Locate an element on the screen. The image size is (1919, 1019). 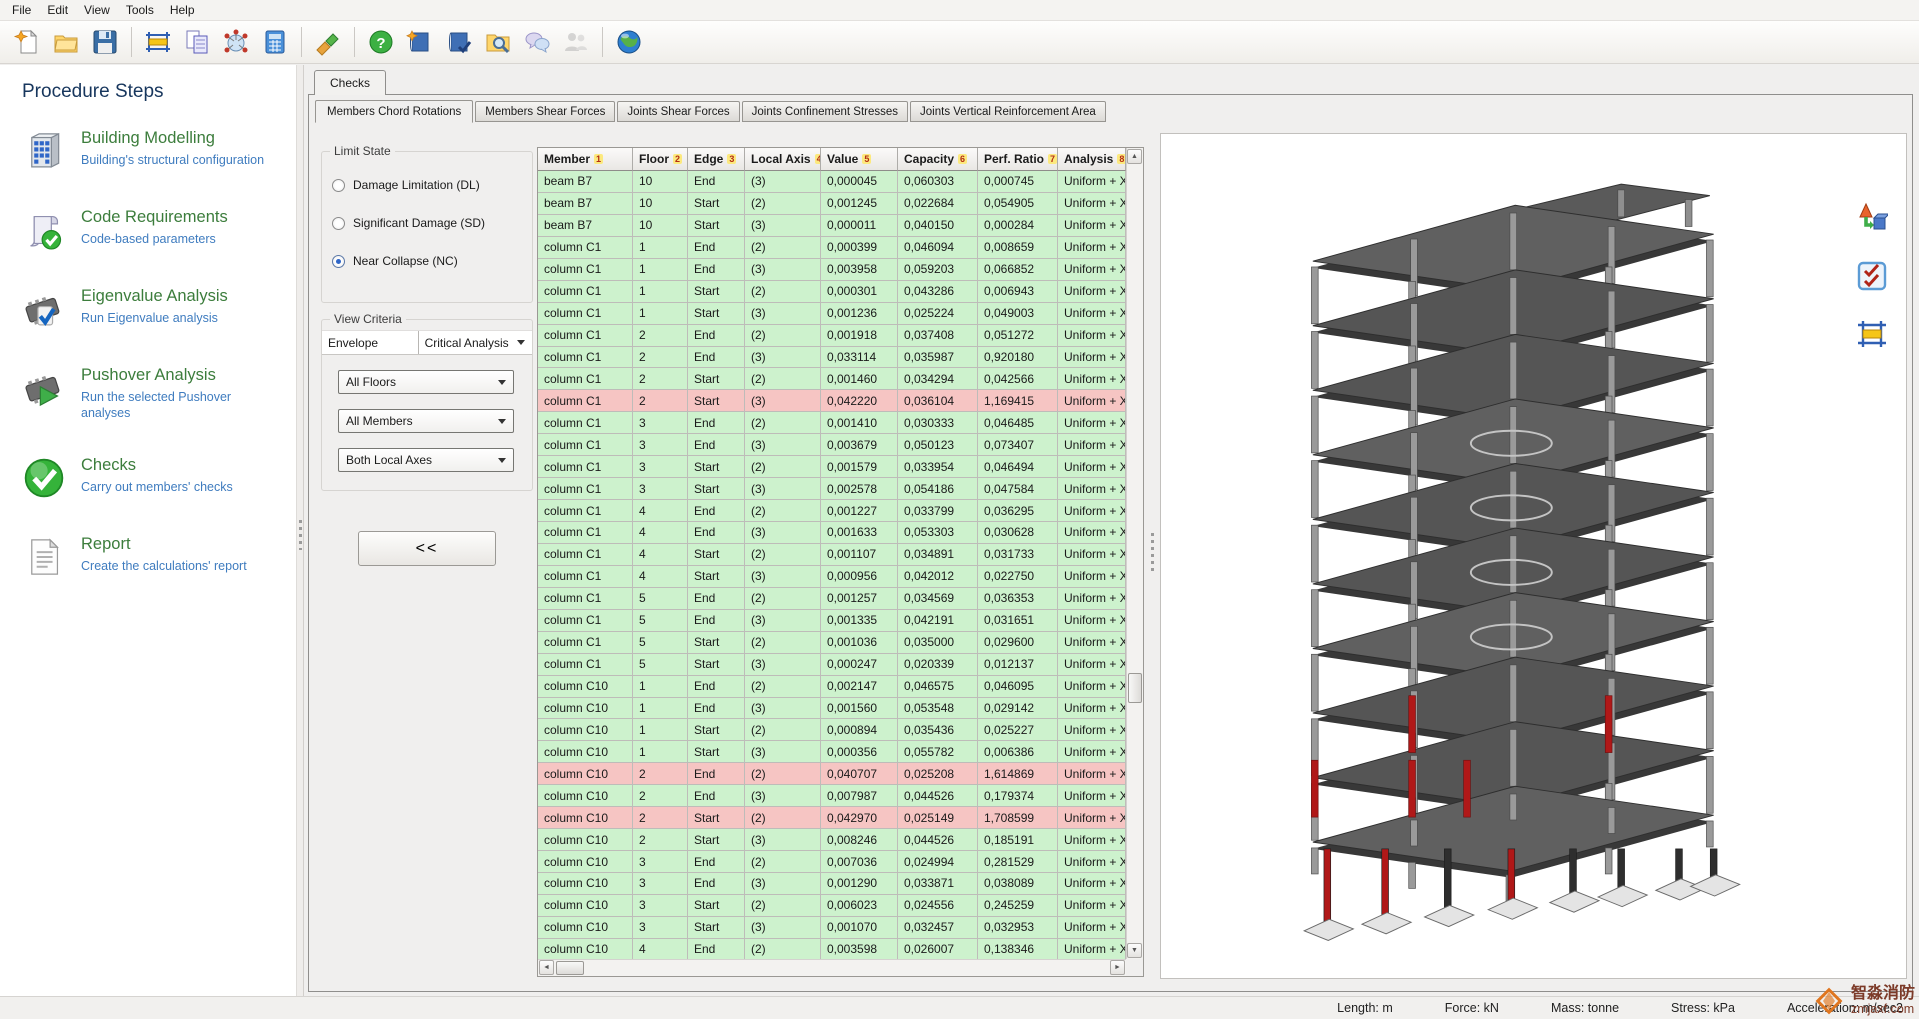
radio-damage-limitation: Damage Limitation (DL) is located at coordinates (427, 185).